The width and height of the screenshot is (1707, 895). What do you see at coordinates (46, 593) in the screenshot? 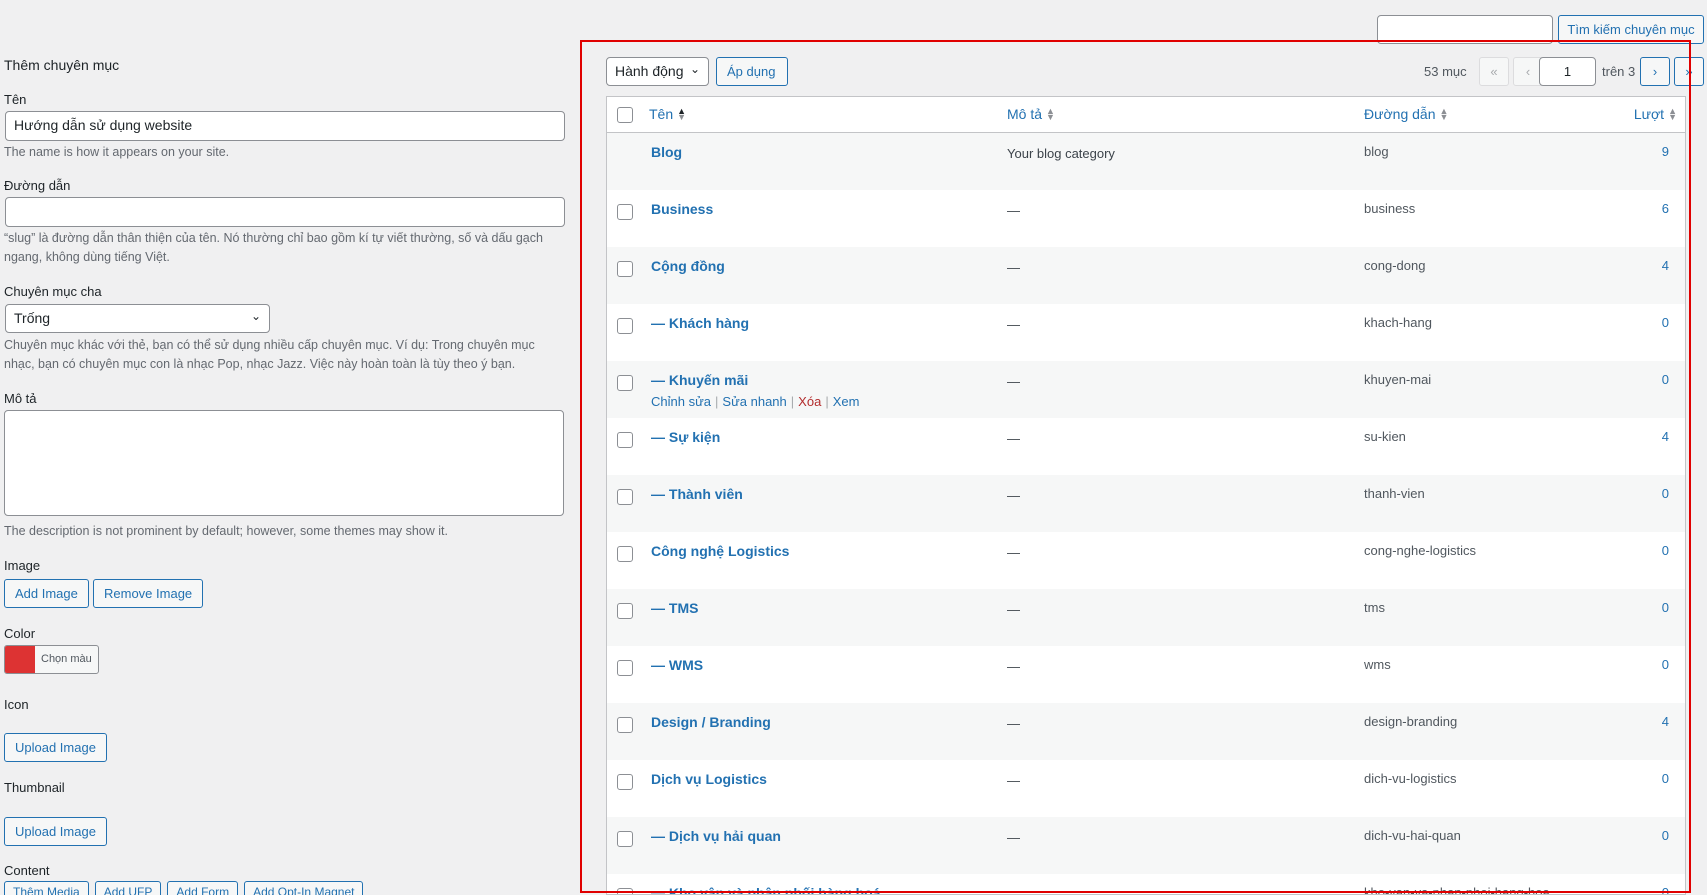
I see `add-image-button: Add Image` at bounding box center [46, 593].